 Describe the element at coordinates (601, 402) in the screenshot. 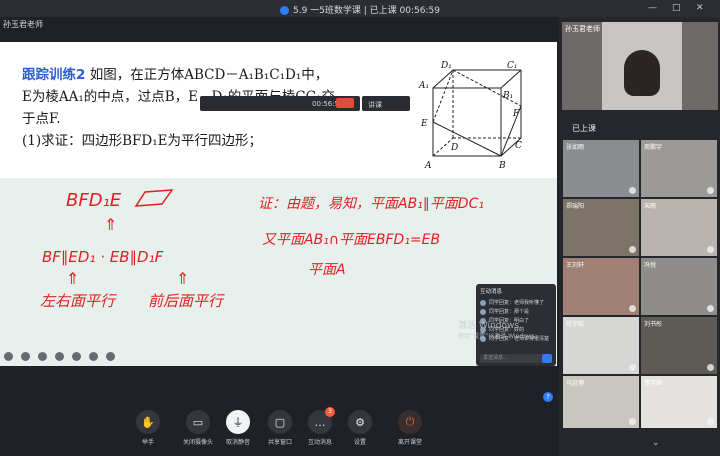

I see `student-video: 马远博` at that location.